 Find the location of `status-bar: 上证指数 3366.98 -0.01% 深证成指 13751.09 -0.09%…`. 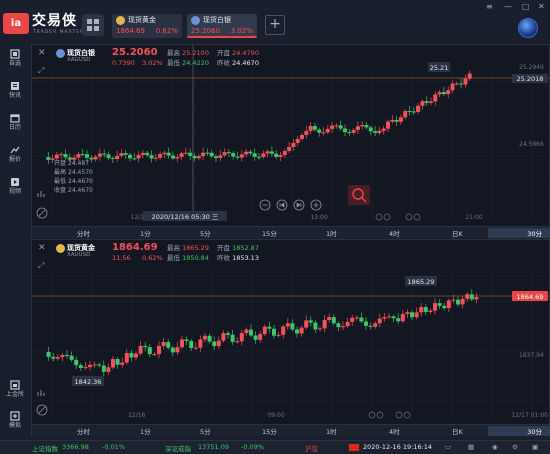

status-bar: 上证指数 3366.98 -0.01% 深证成指 13751.09 -0.09%… is located at coordinates (275, 447).